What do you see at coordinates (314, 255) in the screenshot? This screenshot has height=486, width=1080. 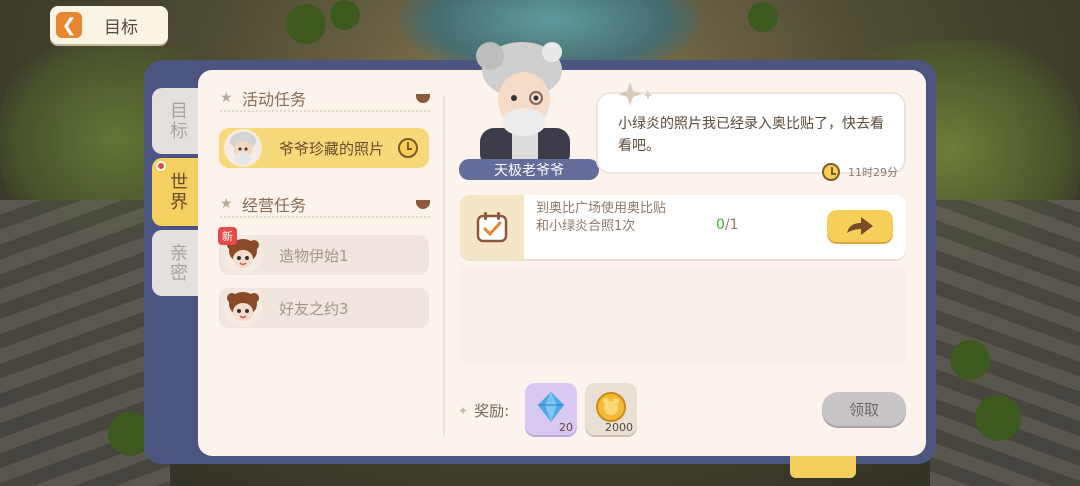 I see `quest-label: 造物伊始1` at bounding box center [314, 255].